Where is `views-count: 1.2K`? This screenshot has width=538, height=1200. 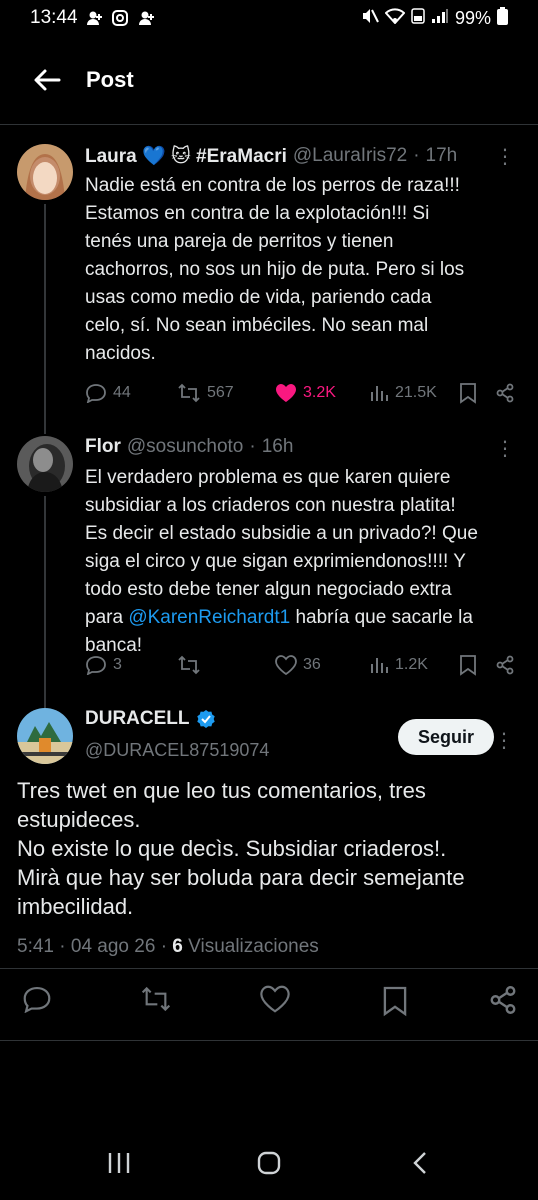
views-count: 1.2K is located at coordinates (411, 664).